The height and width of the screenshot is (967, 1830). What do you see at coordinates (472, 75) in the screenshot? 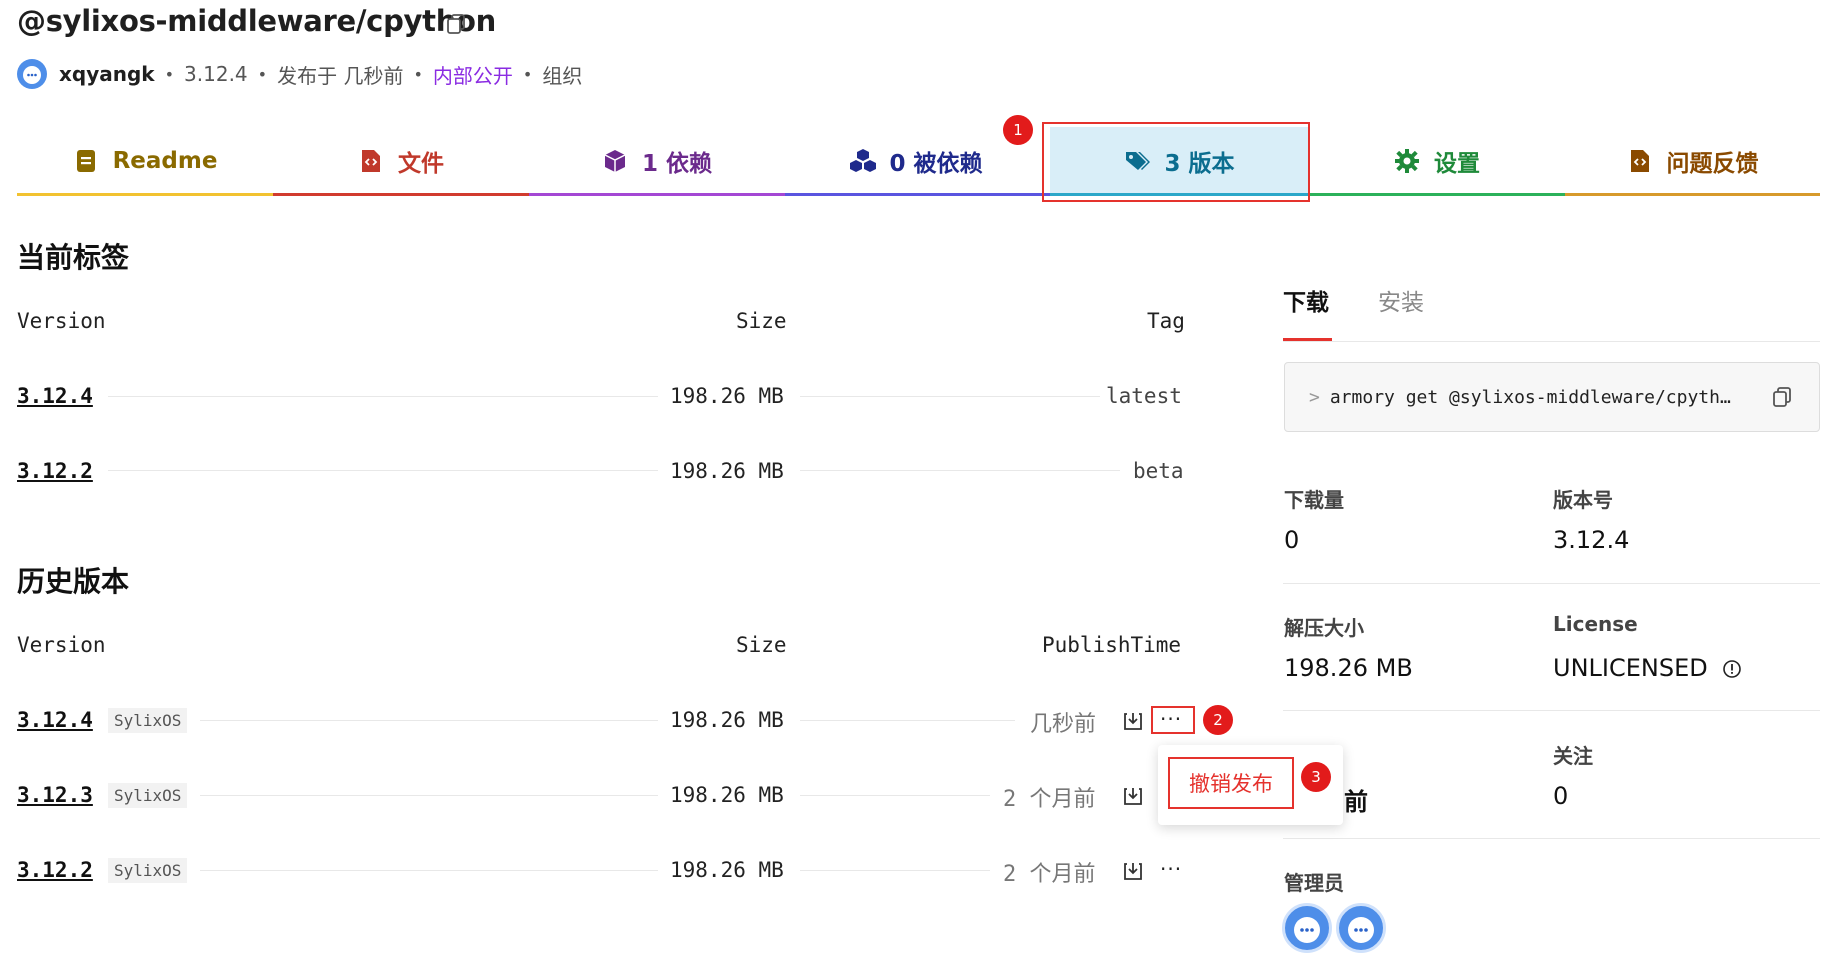
I see `visibility-badge: 内部公开` at bounding box center [472, 75].